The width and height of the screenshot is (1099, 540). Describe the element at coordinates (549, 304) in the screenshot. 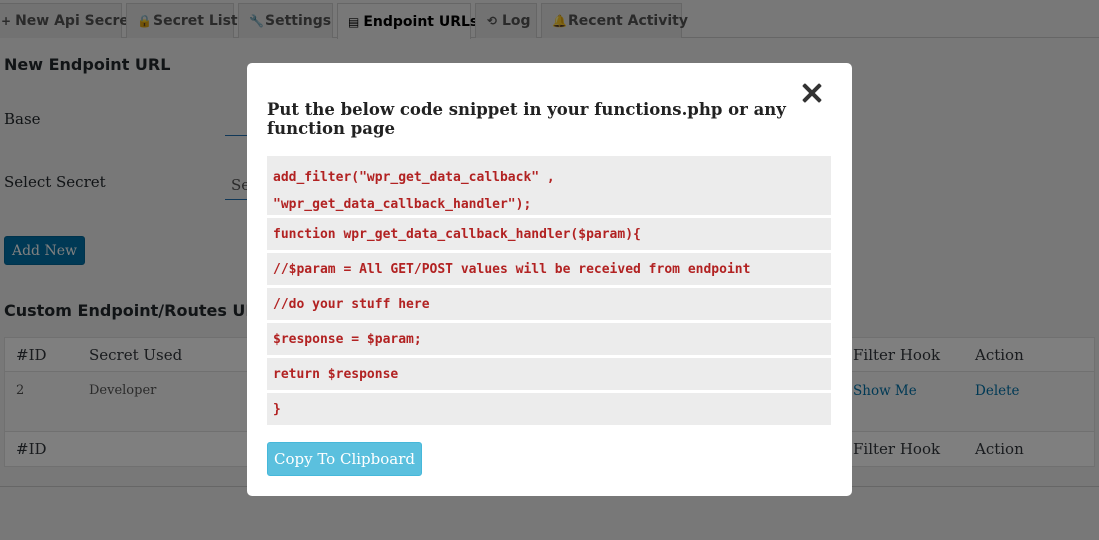

I see `code-line: //do your stuff here` at that location.